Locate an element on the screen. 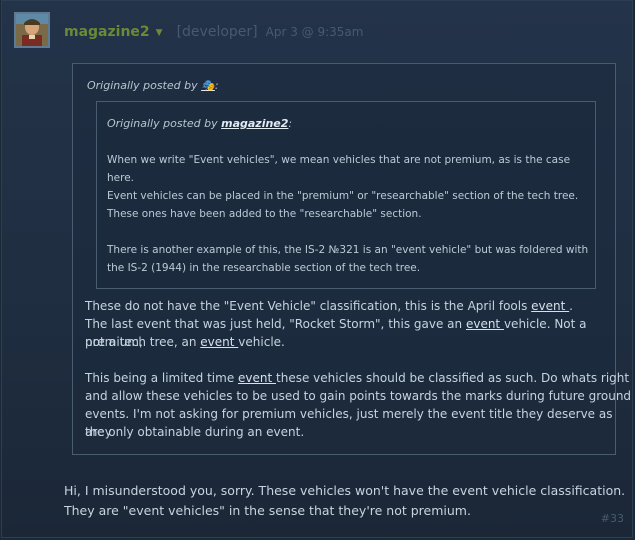 The height and width of the screenshot is (540, 635). outer-quote-prefix: Originally posted by is located at coordinates (144, 85).